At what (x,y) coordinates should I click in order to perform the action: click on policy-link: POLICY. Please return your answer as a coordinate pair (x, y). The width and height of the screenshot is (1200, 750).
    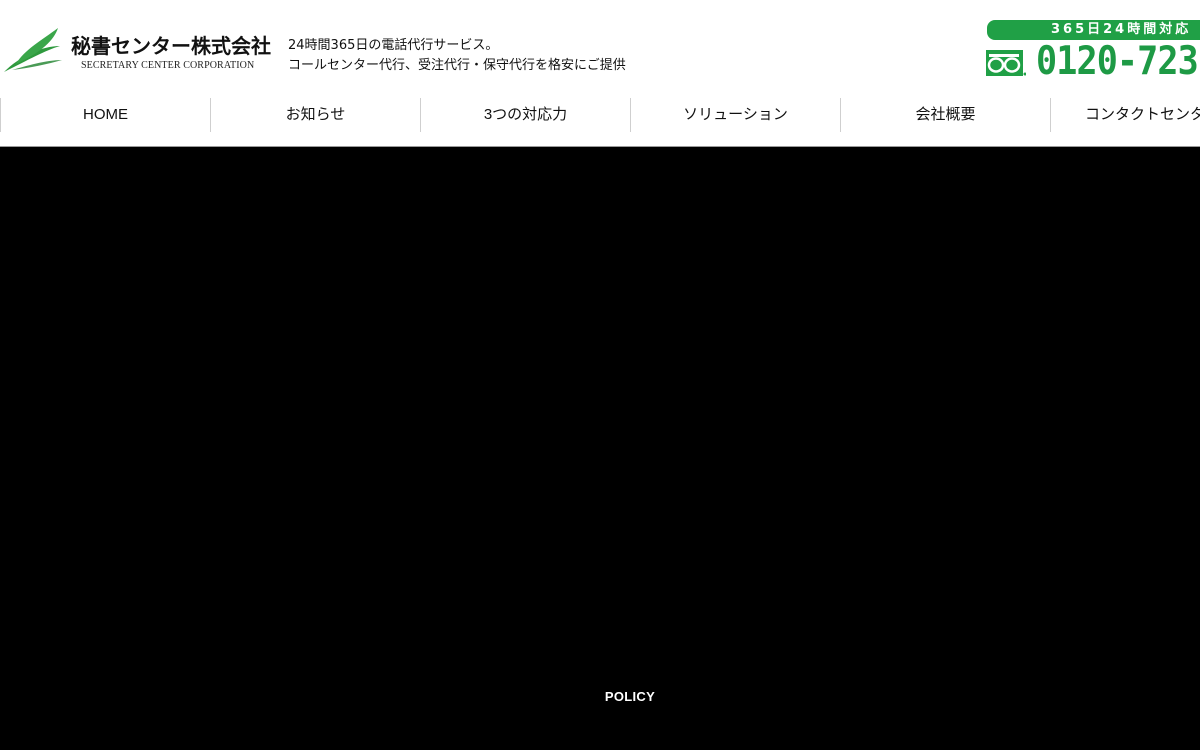
    Looking at the image, I should click on (600, 696).